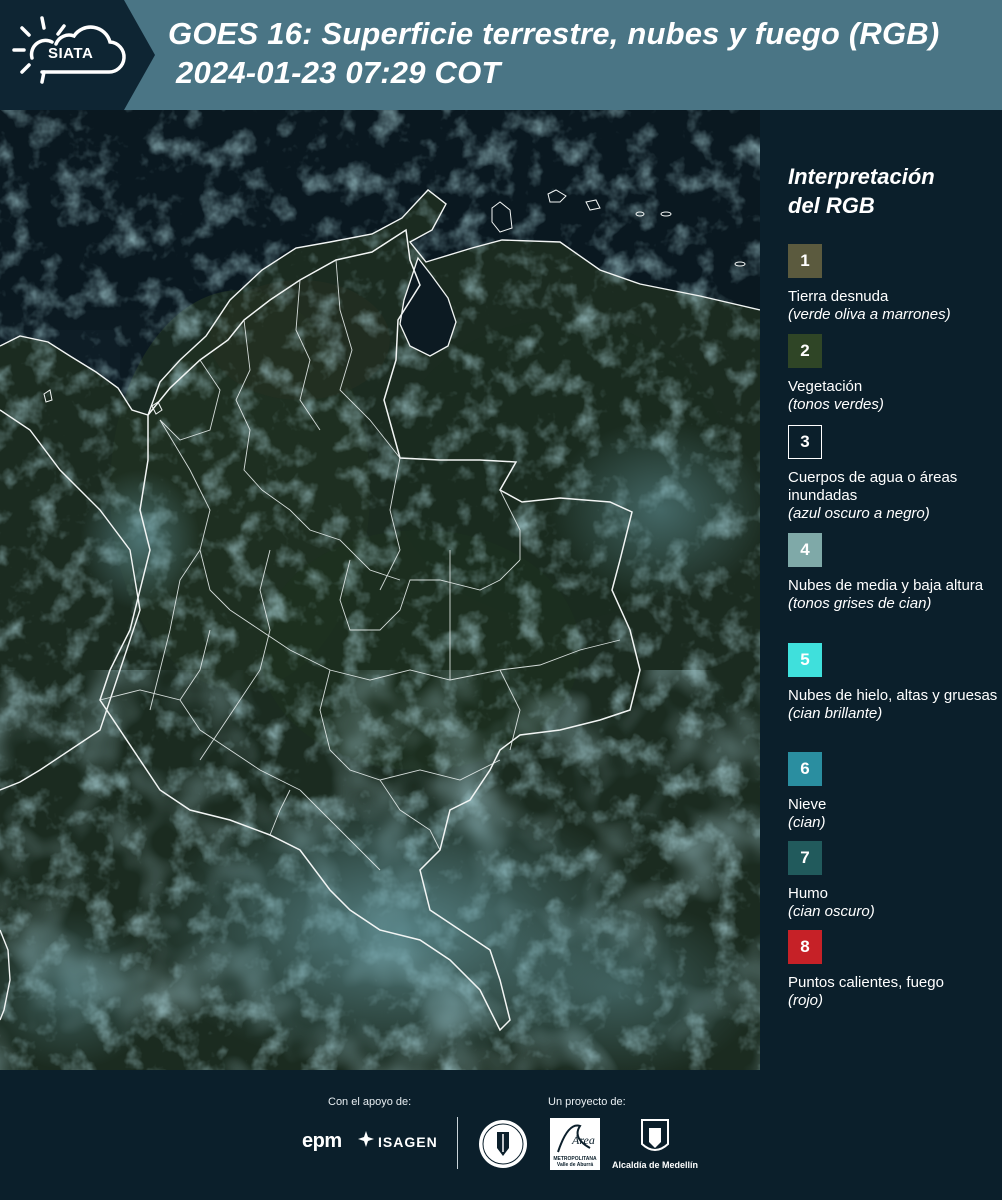  Describe the element at coordinates (835, 713) in the screenshot. I see `legend-note: (cian brillante)` at that location.